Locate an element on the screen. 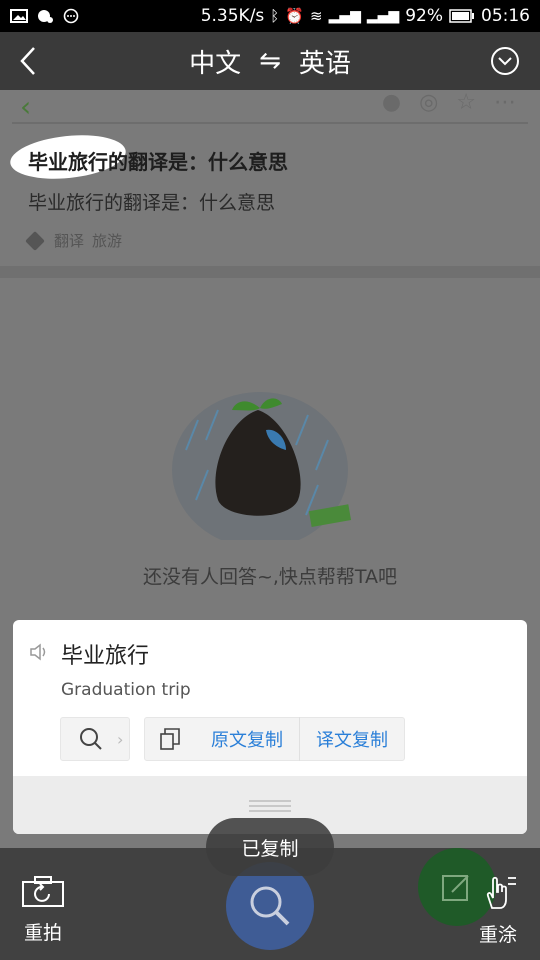 The width and height of the screenshot is (540, 960). alarm-icon: ⏰ is located at coordinates (294, 16).